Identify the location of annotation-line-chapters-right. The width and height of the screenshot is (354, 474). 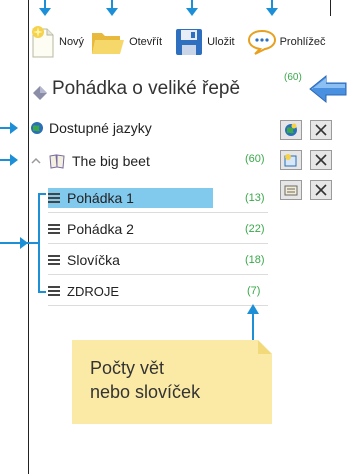
(33, 243).